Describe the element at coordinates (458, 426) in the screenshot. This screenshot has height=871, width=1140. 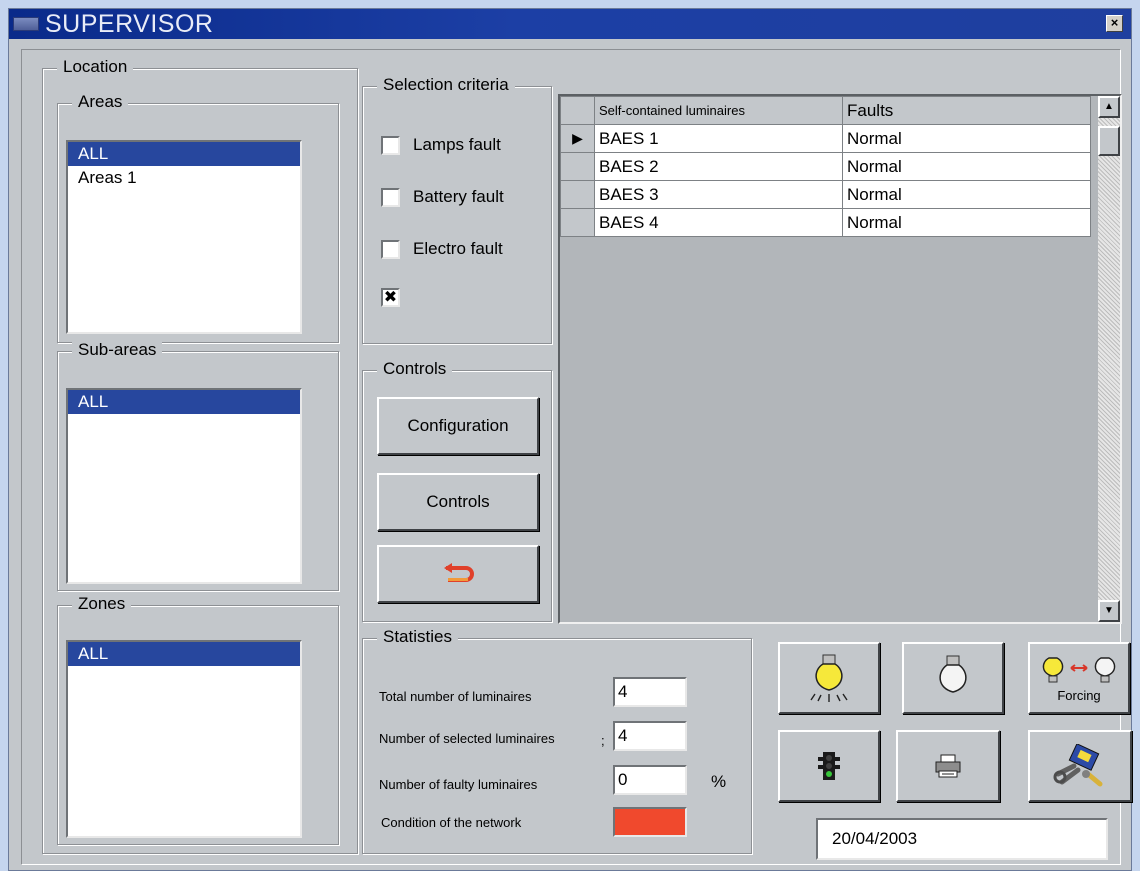
I see `configuration-button: Configuration` at that location.